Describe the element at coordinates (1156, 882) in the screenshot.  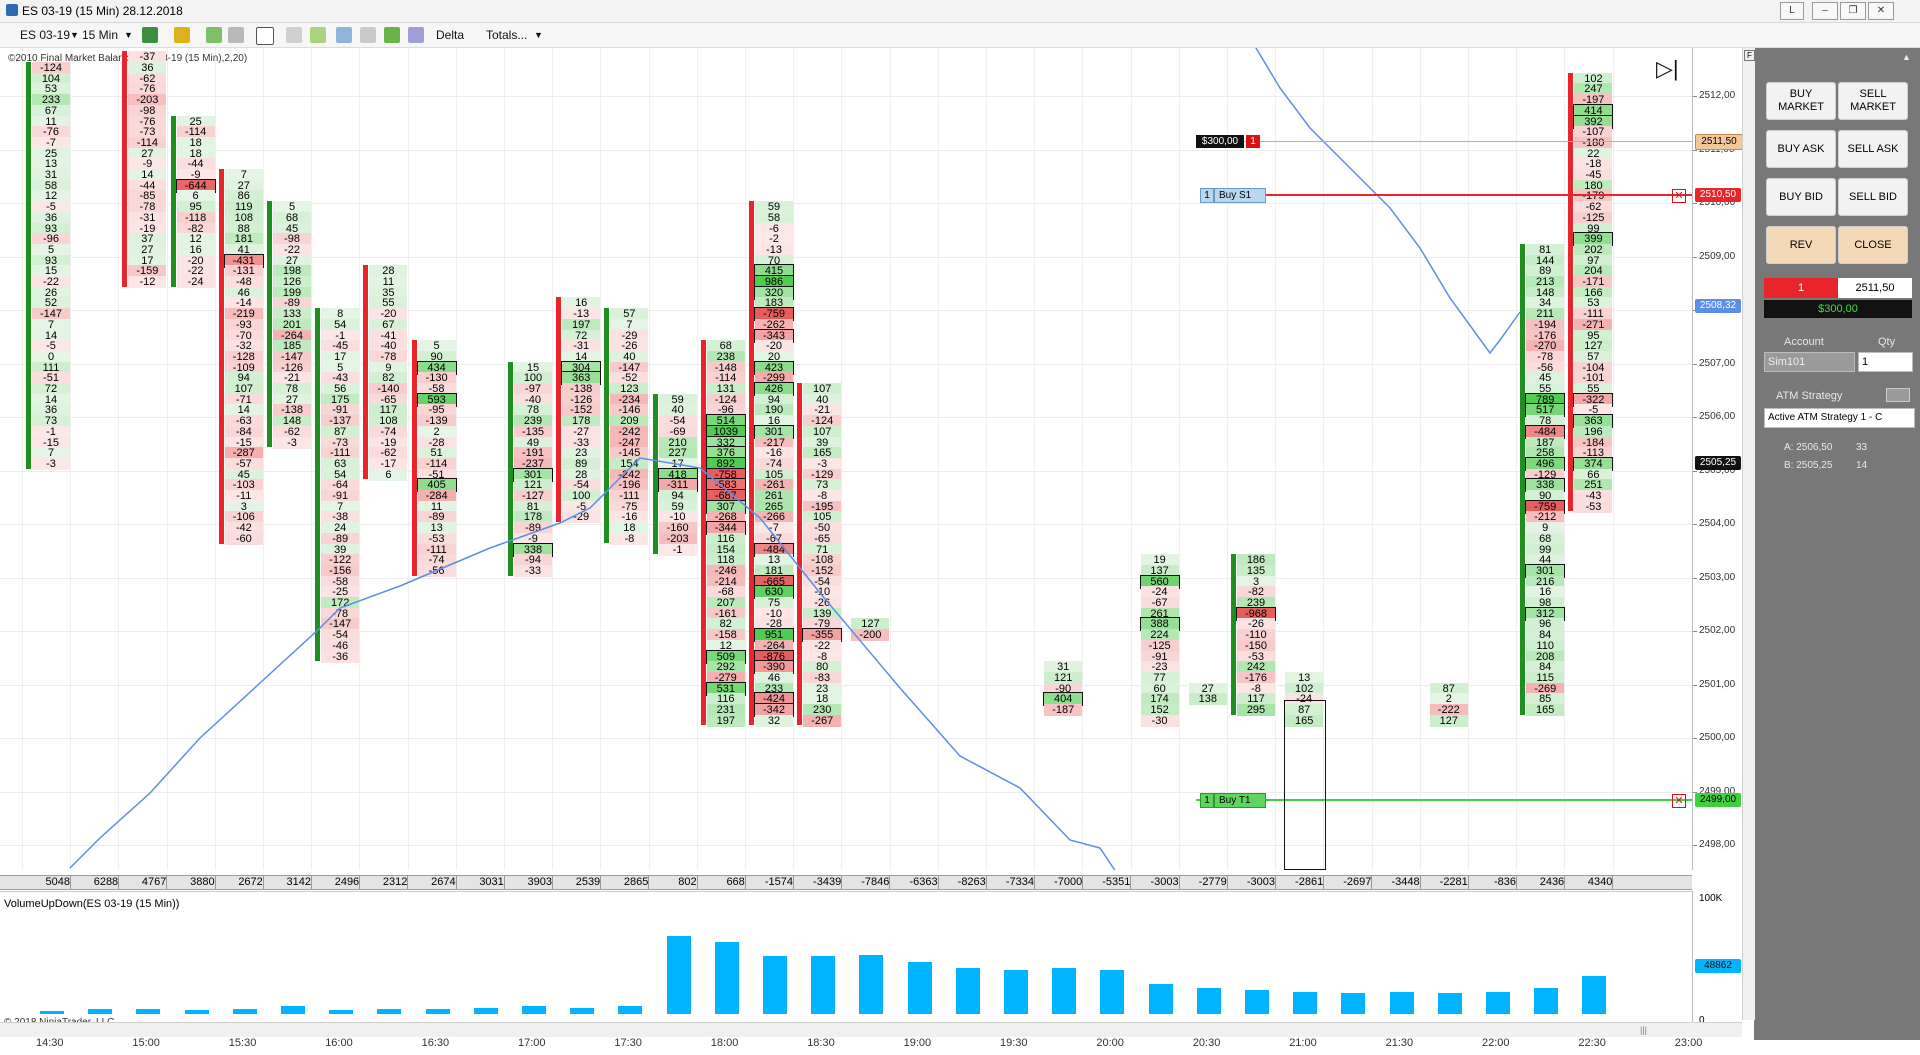
I see `total-cell: -3003` at that location.